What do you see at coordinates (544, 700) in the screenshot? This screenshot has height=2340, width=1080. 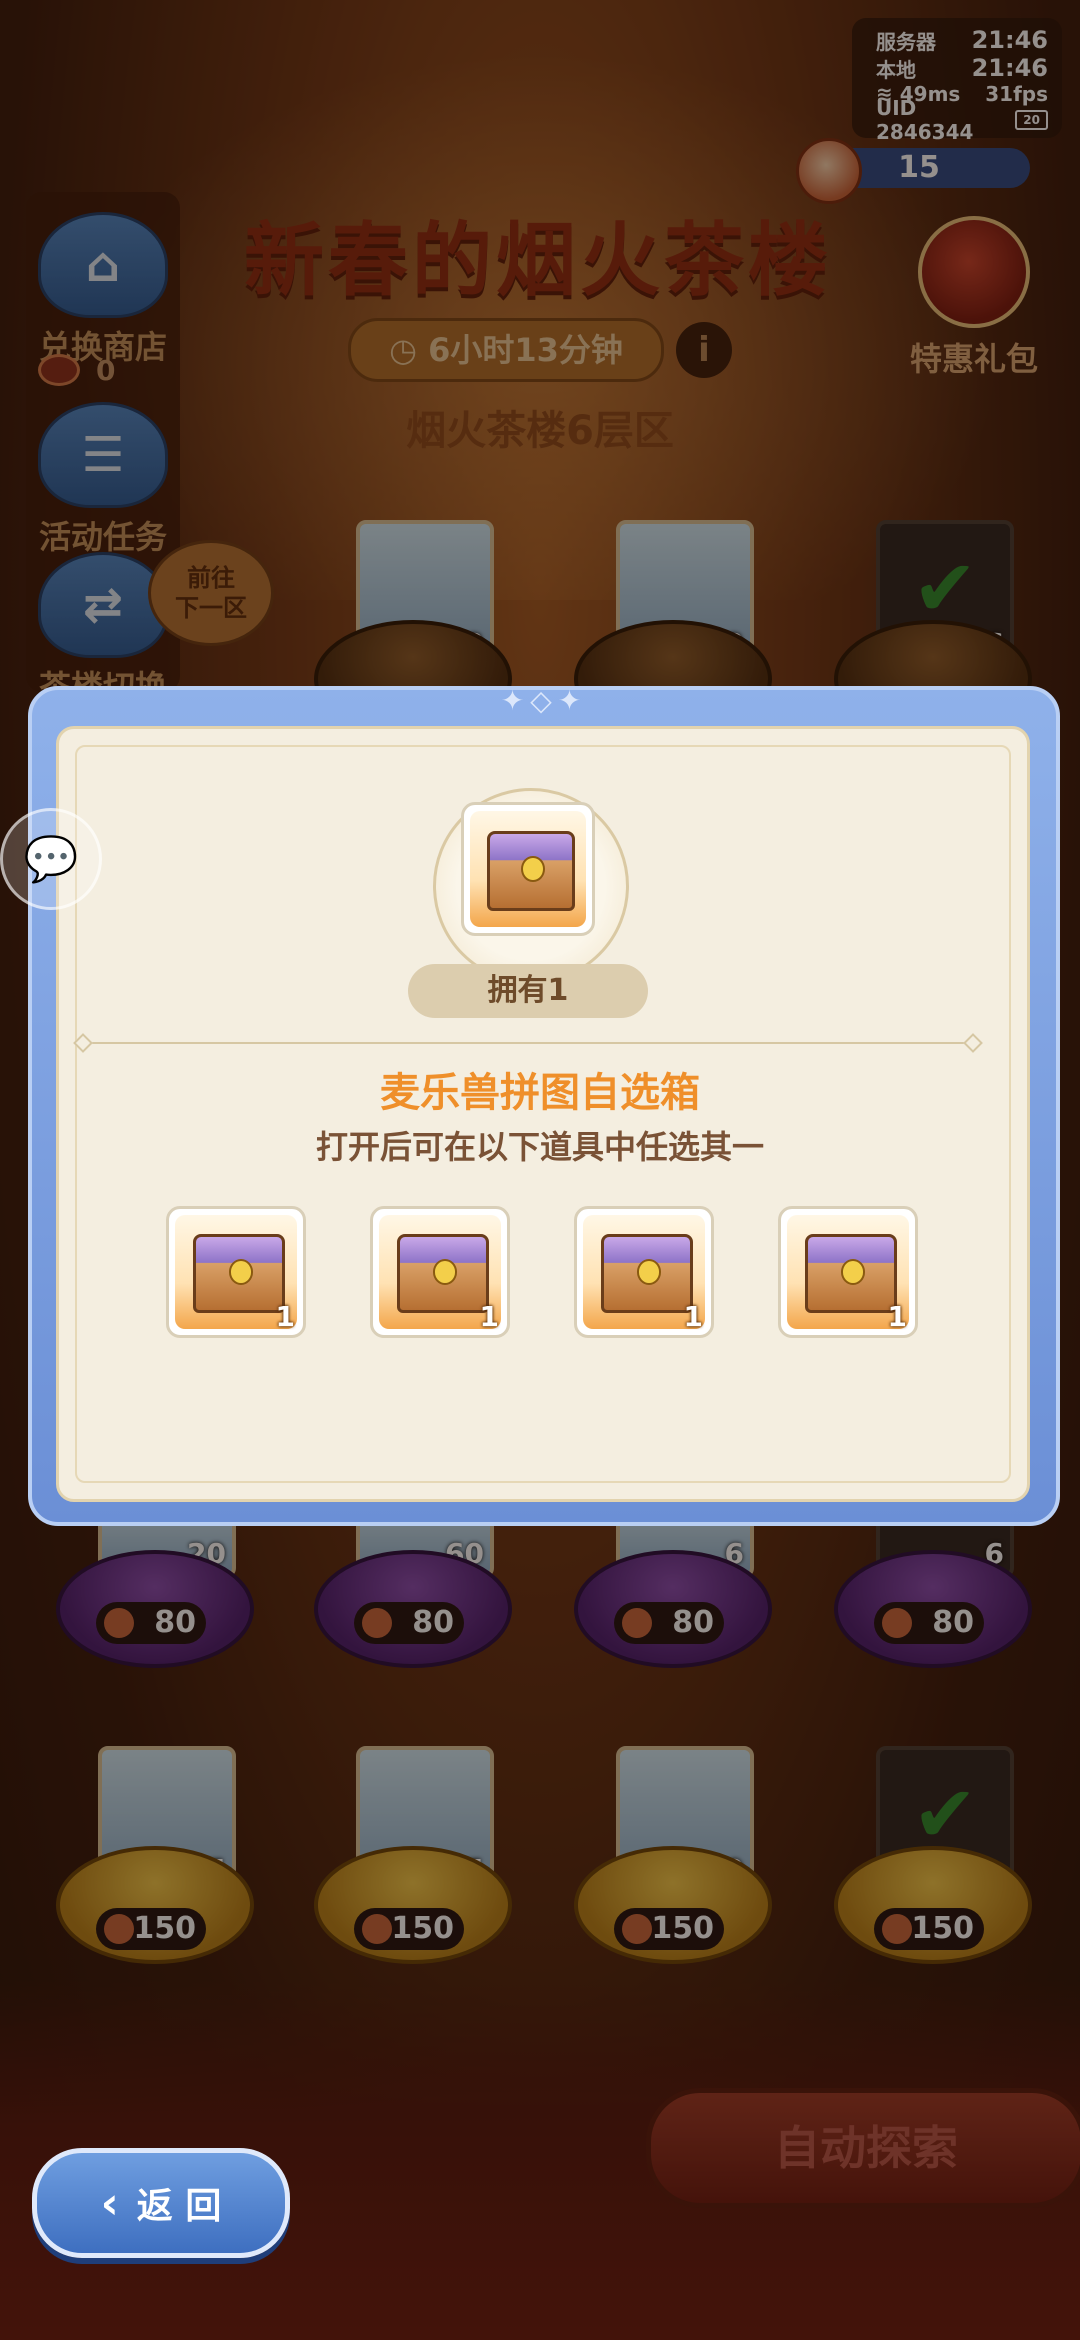 I see `frame-ornament: ✦◇✦` at bounding box center [544, 700].